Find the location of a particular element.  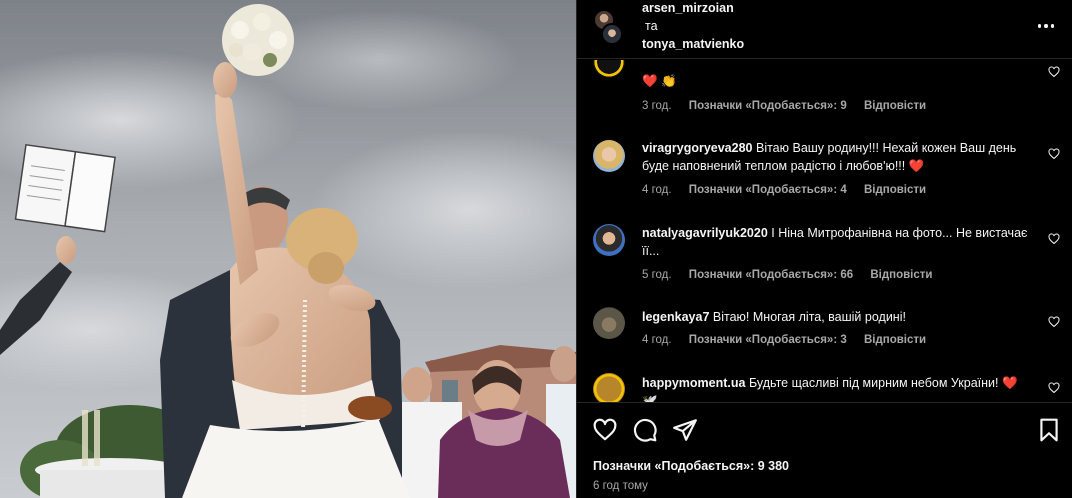

comment-likes: Позначки «Подобається»: 66 is located at coordinates (771, 275).